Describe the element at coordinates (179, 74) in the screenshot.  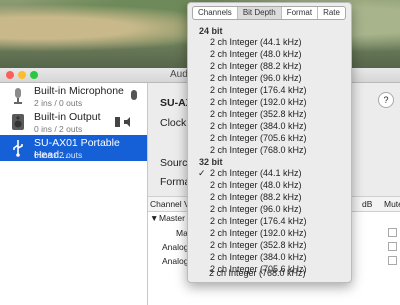
I see `window-title: Aud` at that location.